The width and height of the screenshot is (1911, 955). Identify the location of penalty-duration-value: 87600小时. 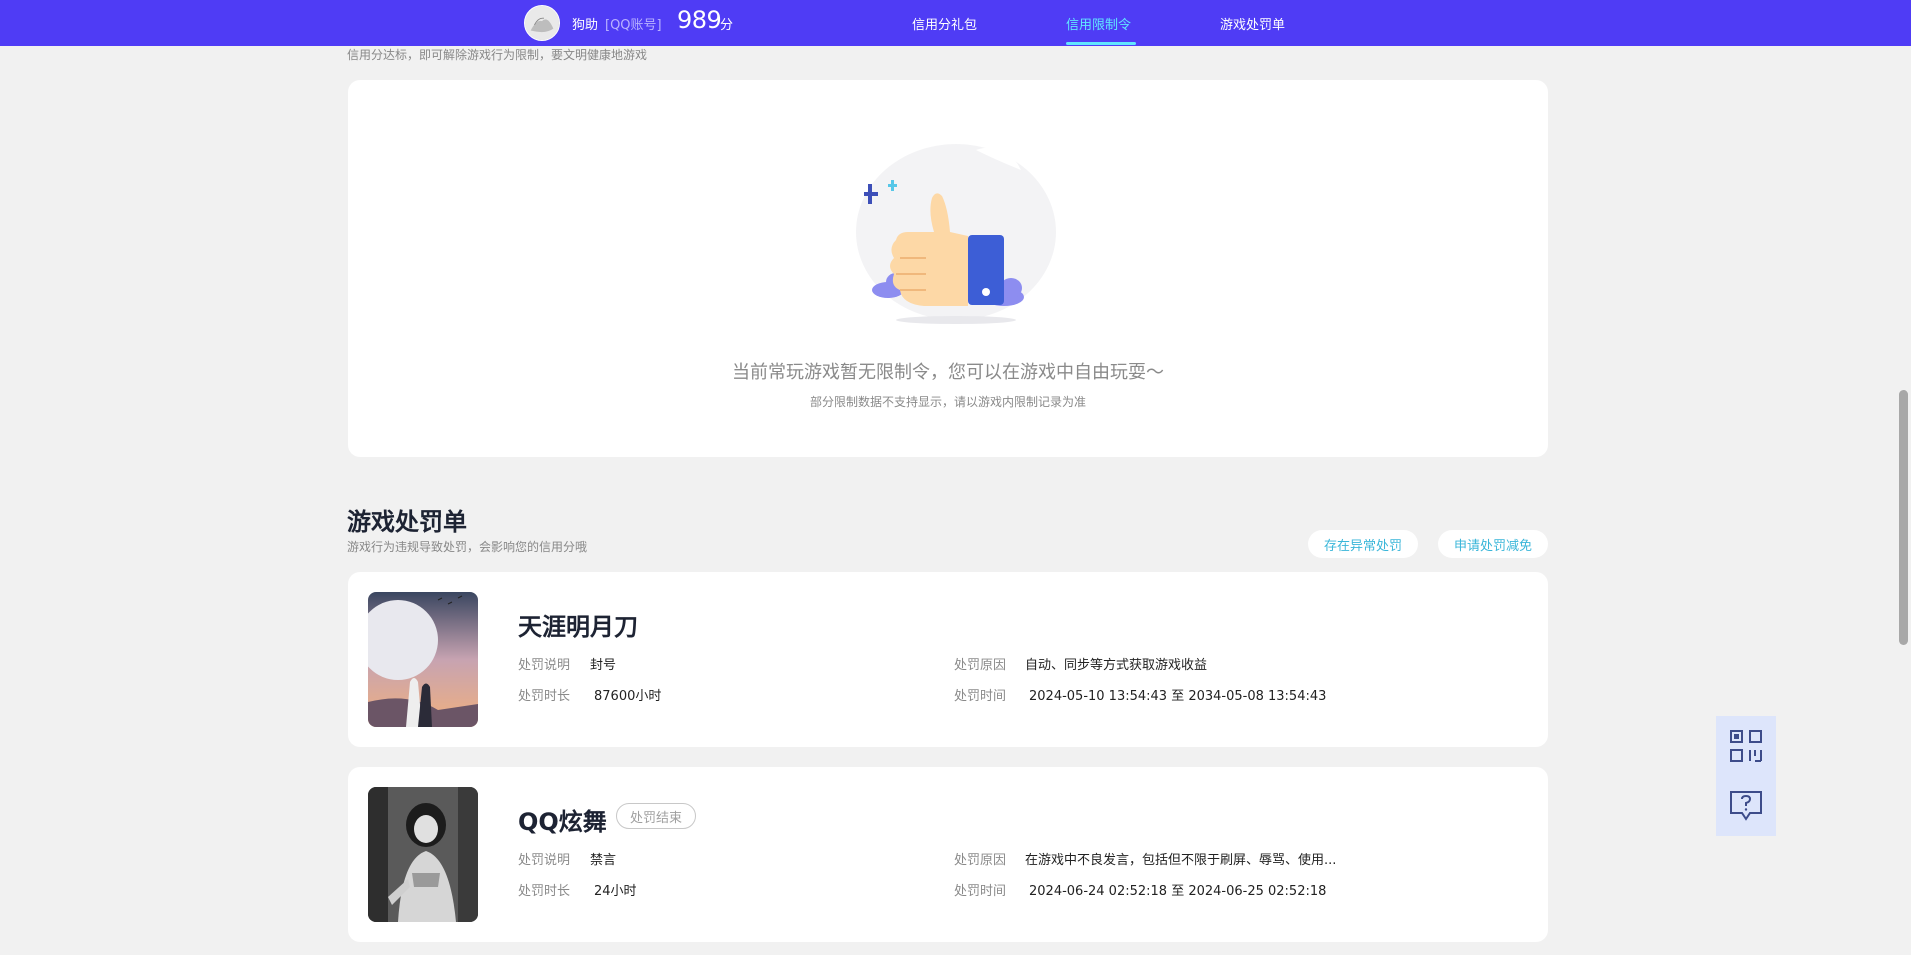
(628, 696).